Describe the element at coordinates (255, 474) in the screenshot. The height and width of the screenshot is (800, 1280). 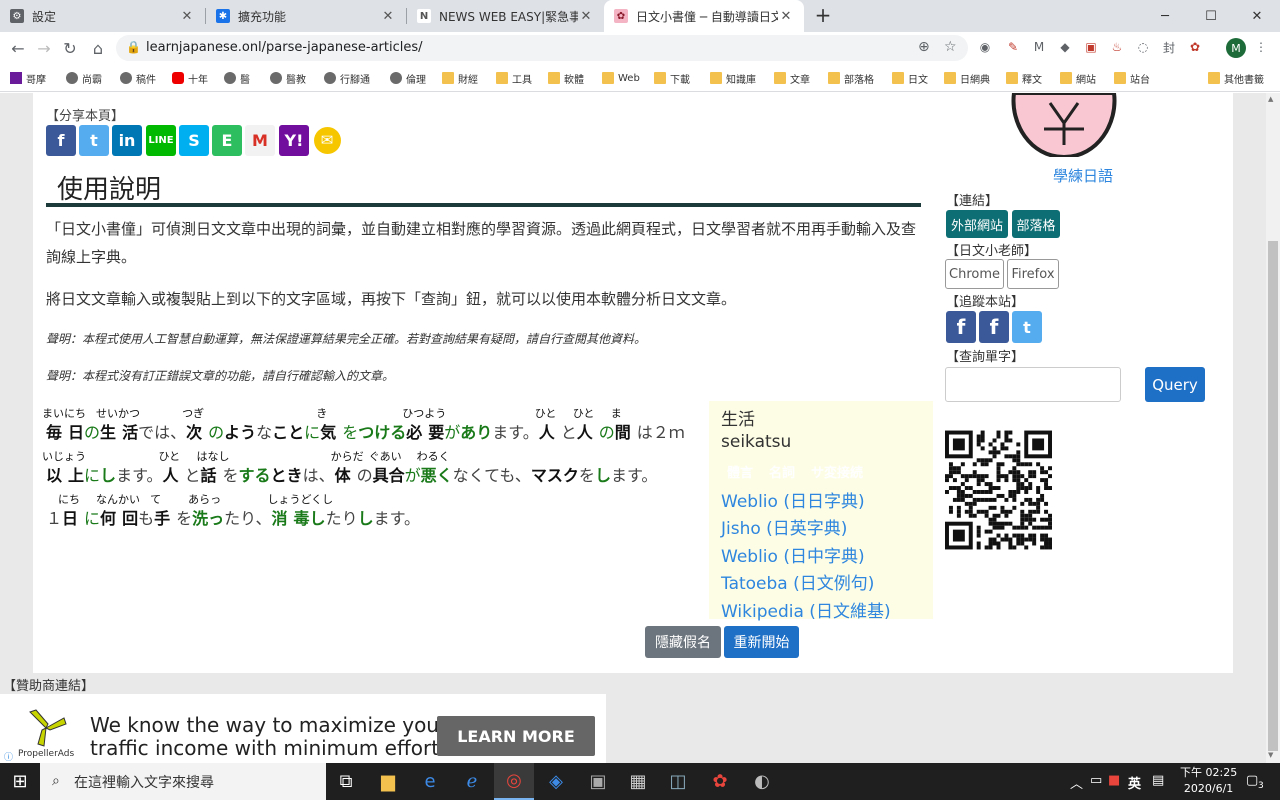
I see `word-token: する` at that location.